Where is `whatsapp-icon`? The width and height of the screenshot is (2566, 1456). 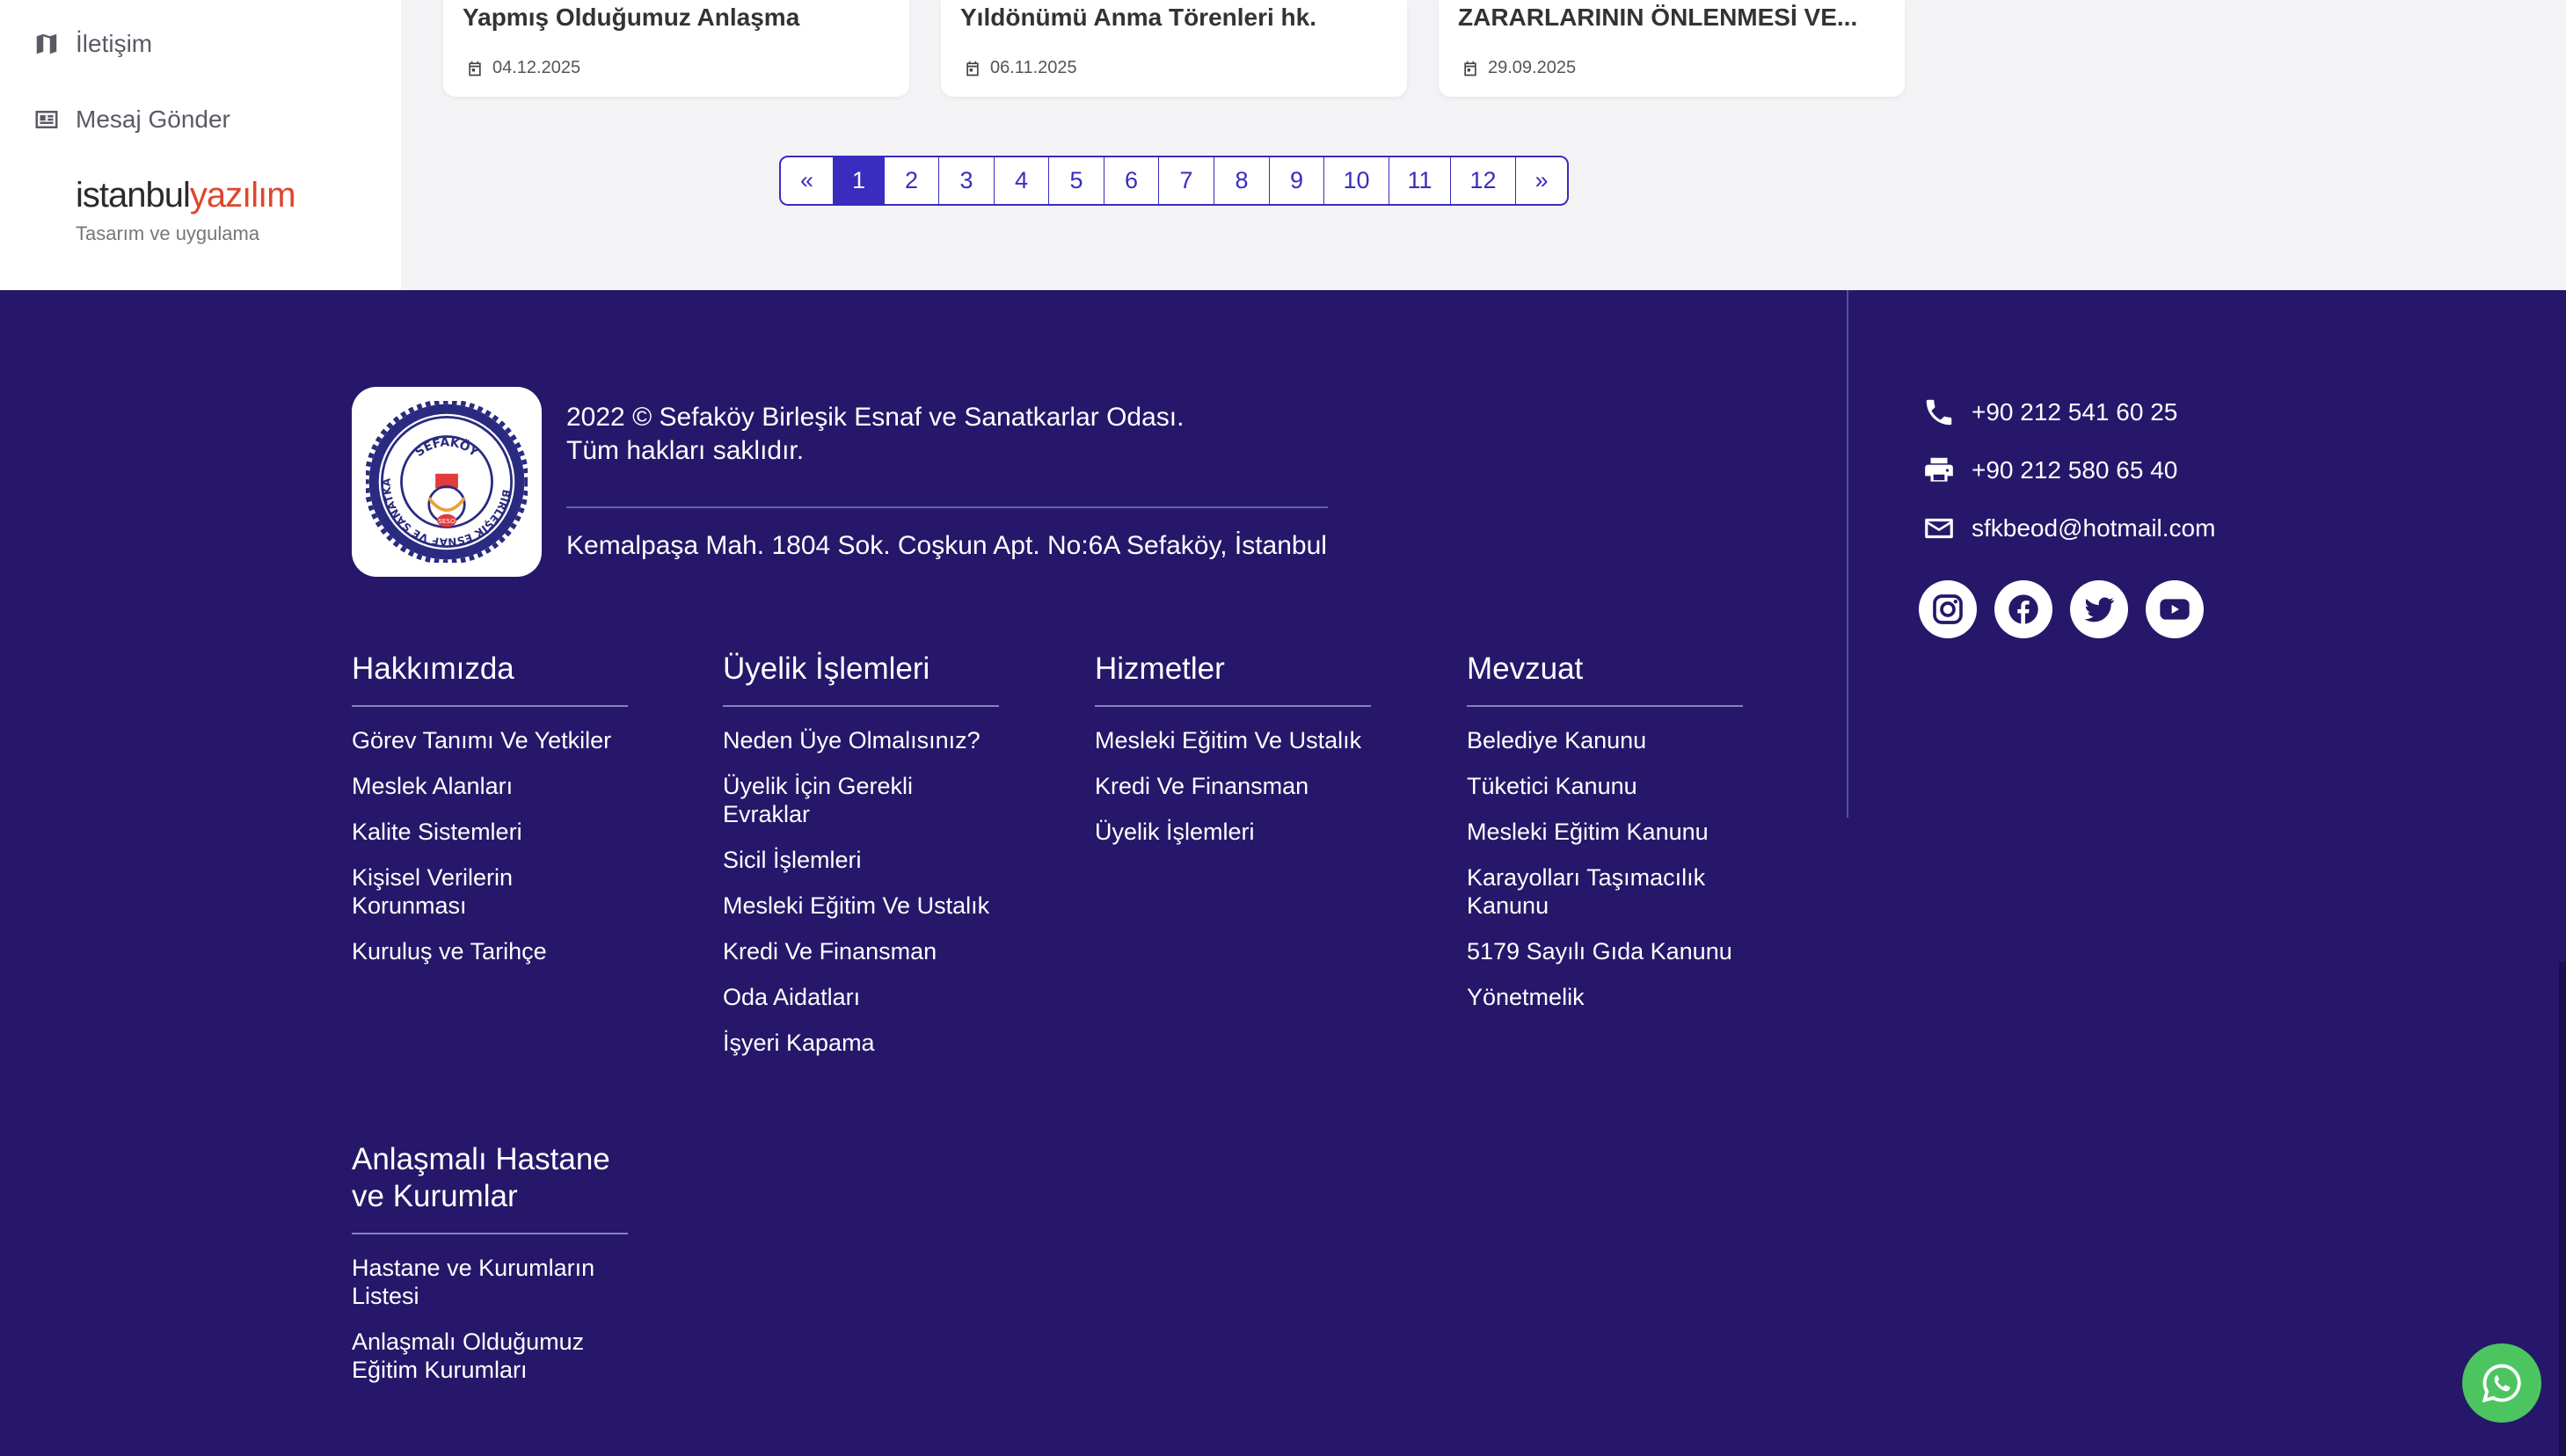
whatsapp-icon is located at coordinates (2501, 1383).